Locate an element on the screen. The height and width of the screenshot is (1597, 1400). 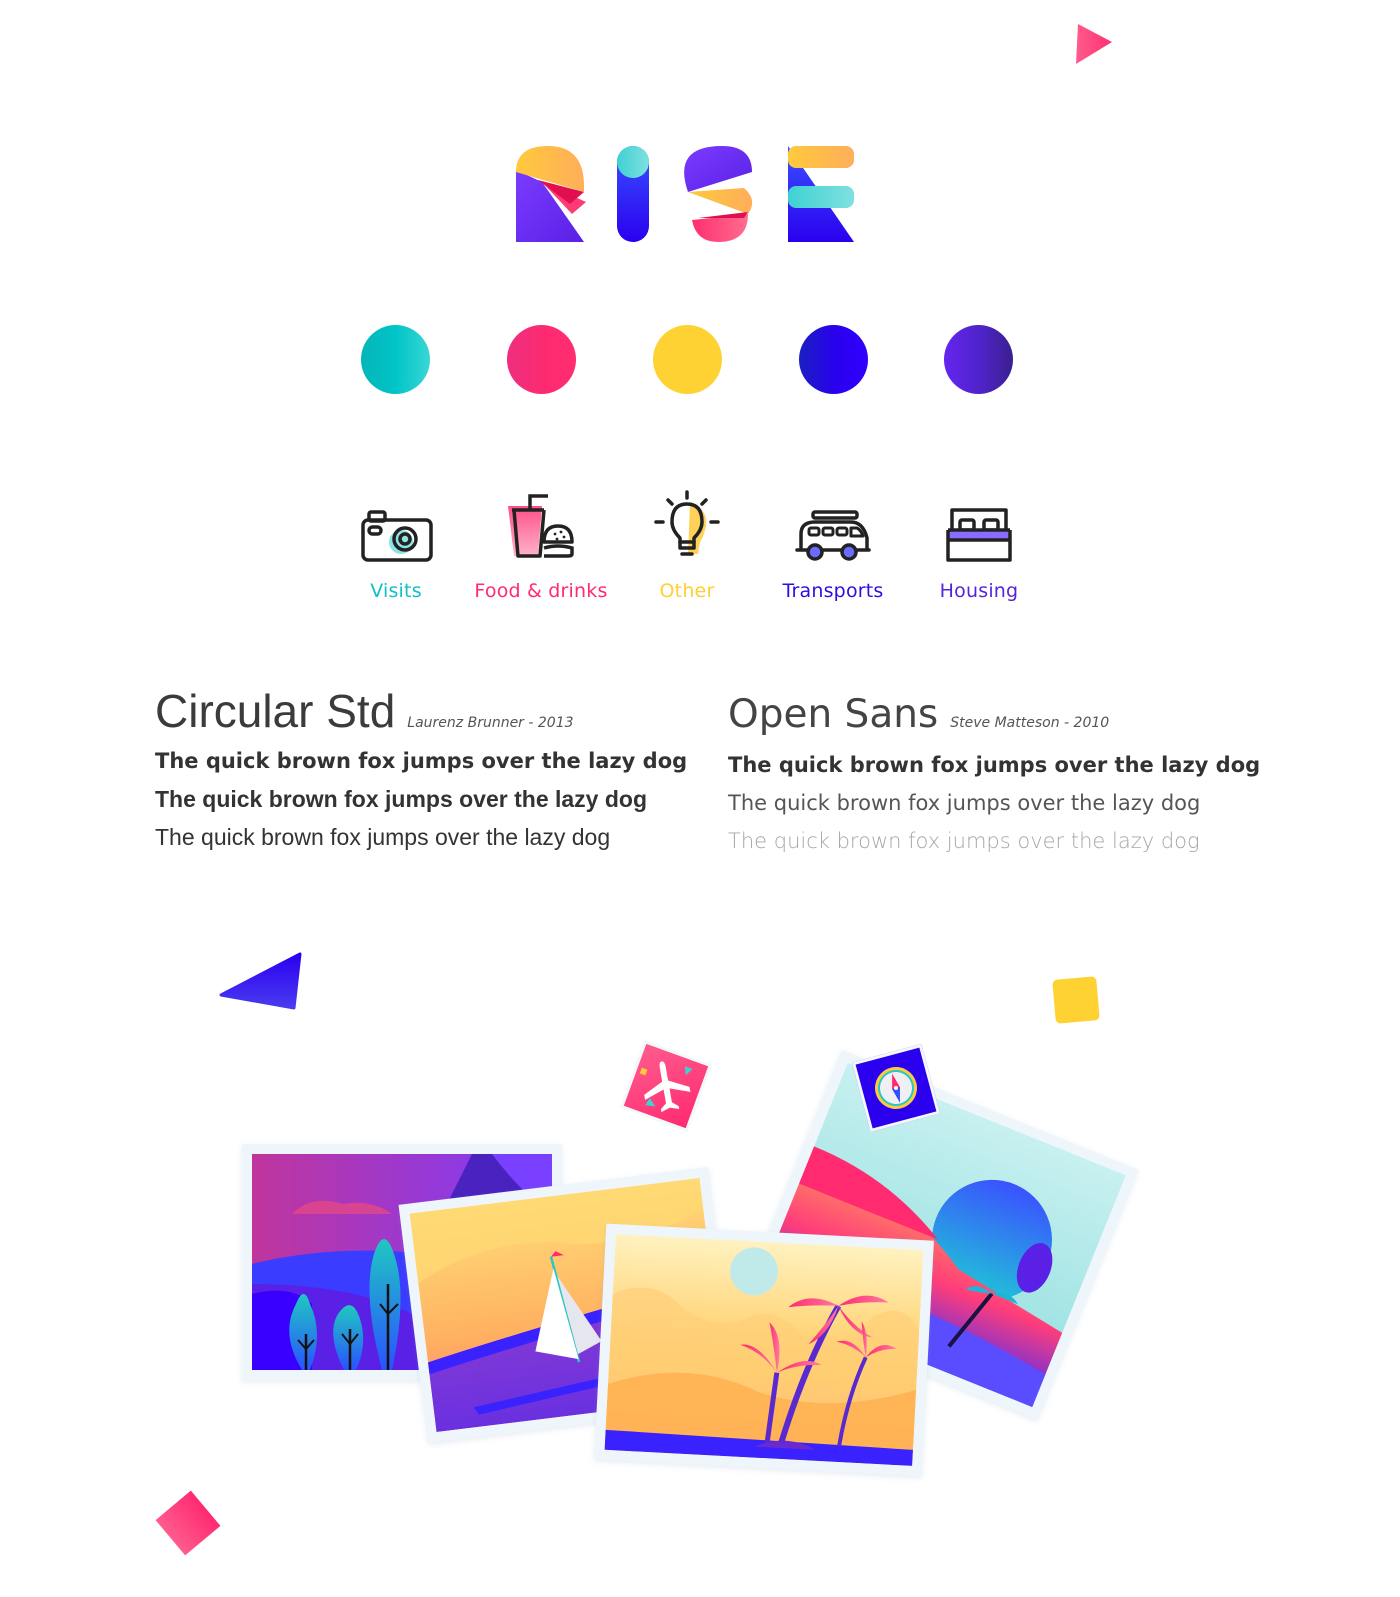
rise-logo is located at coordinates (685, 194).